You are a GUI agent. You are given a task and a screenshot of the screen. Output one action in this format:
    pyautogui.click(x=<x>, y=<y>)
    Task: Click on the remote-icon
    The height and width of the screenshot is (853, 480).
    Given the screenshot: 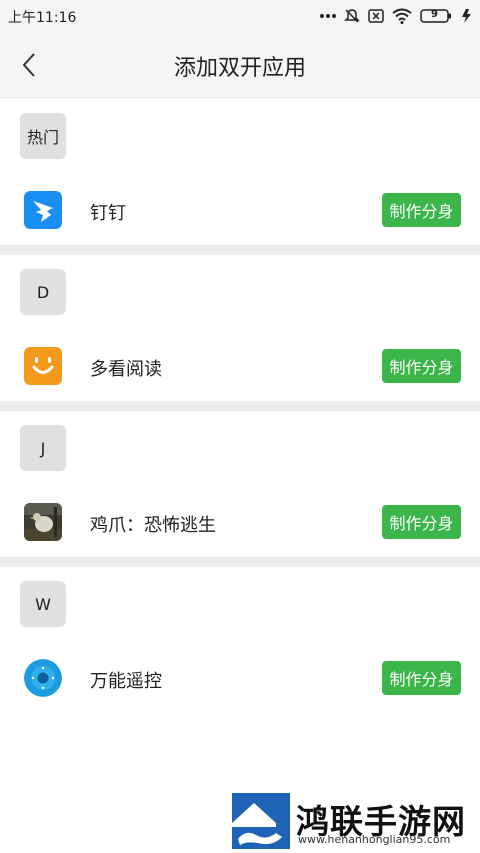 What is the action you would take?
    pyautogui.click(x=43, y=678)
    